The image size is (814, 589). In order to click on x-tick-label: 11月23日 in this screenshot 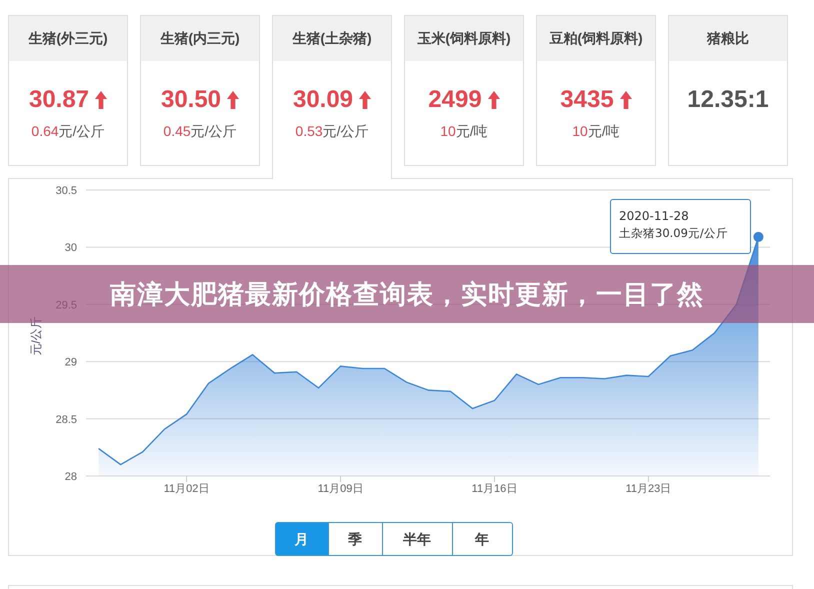, I will do `click(649, 489)`.